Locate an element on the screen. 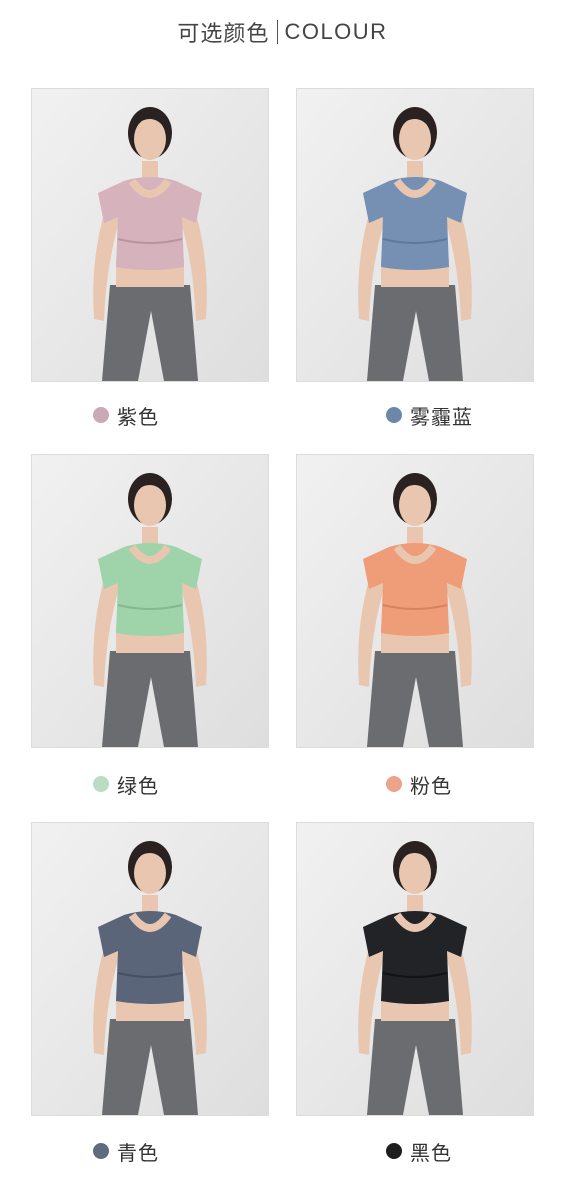 This screenshot has width=565, height=1200. product-photo-pink is located at coordinates (415, 601).